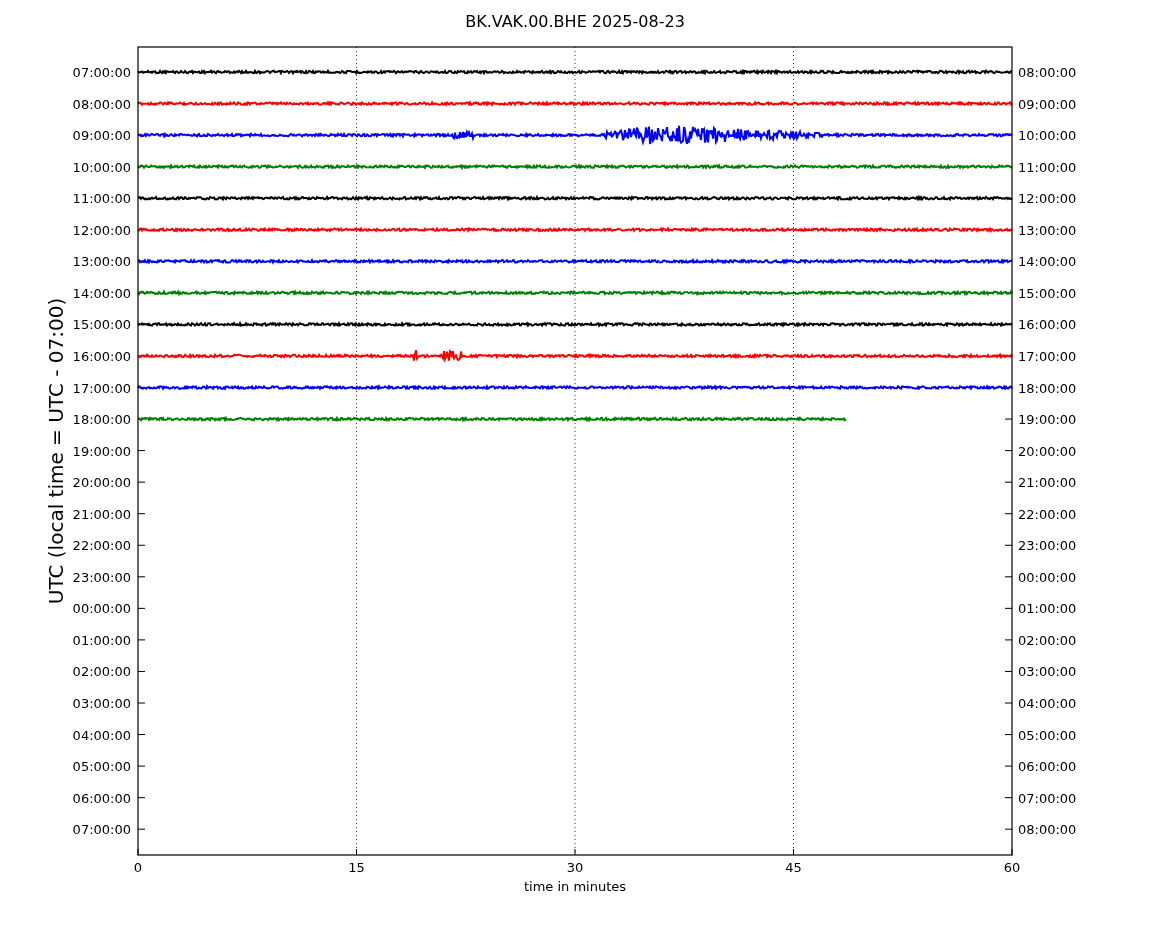  What do you see at coordinates (356, 867) in the screenshot?
I see `x-tick-label: 15` at bounding box center [356, 867].